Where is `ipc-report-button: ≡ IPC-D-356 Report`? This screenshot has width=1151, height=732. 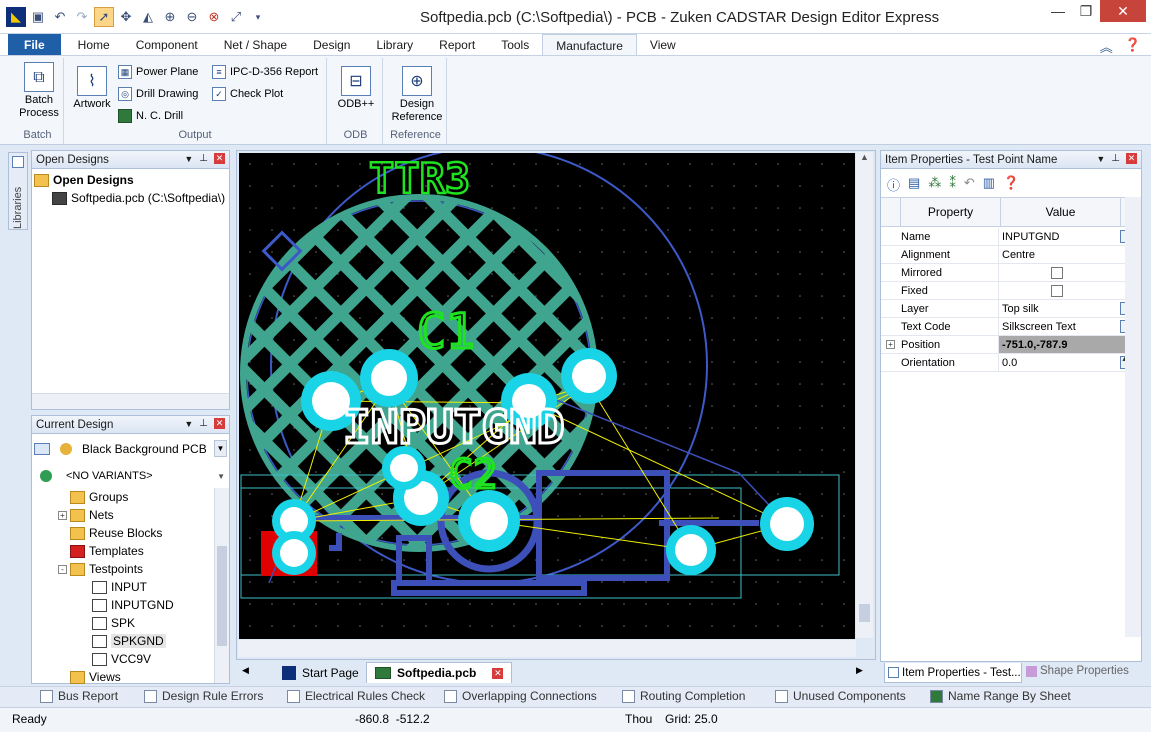 ipc-report-button: ≡ IPC-D-356 Report is located at coordinates (265, 72).